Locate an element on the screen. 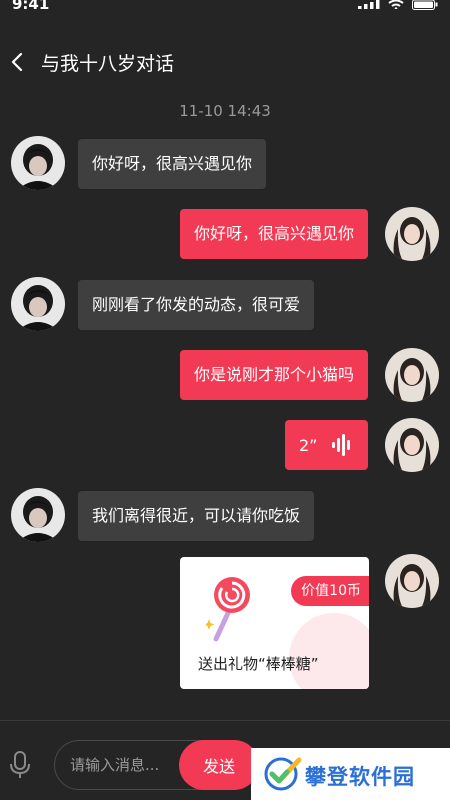 The height and width of the screenshot is (800, 450). status-icons is located at coordinates (398, 5).